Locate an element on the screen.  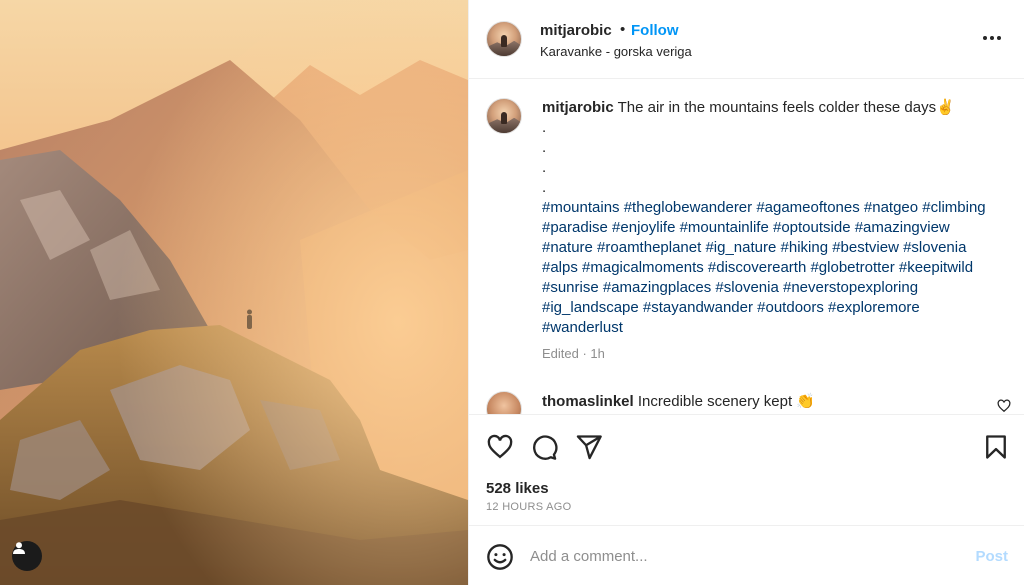
more-options-icon is located at coordinates (992, 38).